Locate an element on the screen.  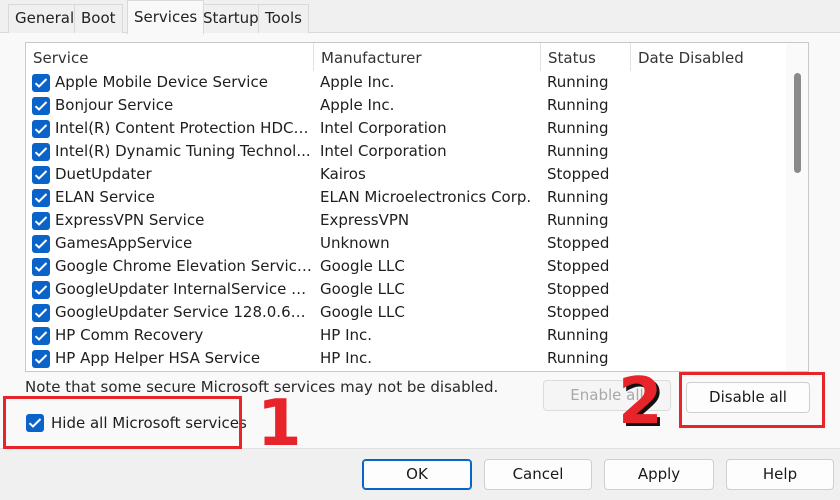
dialog-footer: OK Cancel Apply Help is located at coordinates (420, 474).